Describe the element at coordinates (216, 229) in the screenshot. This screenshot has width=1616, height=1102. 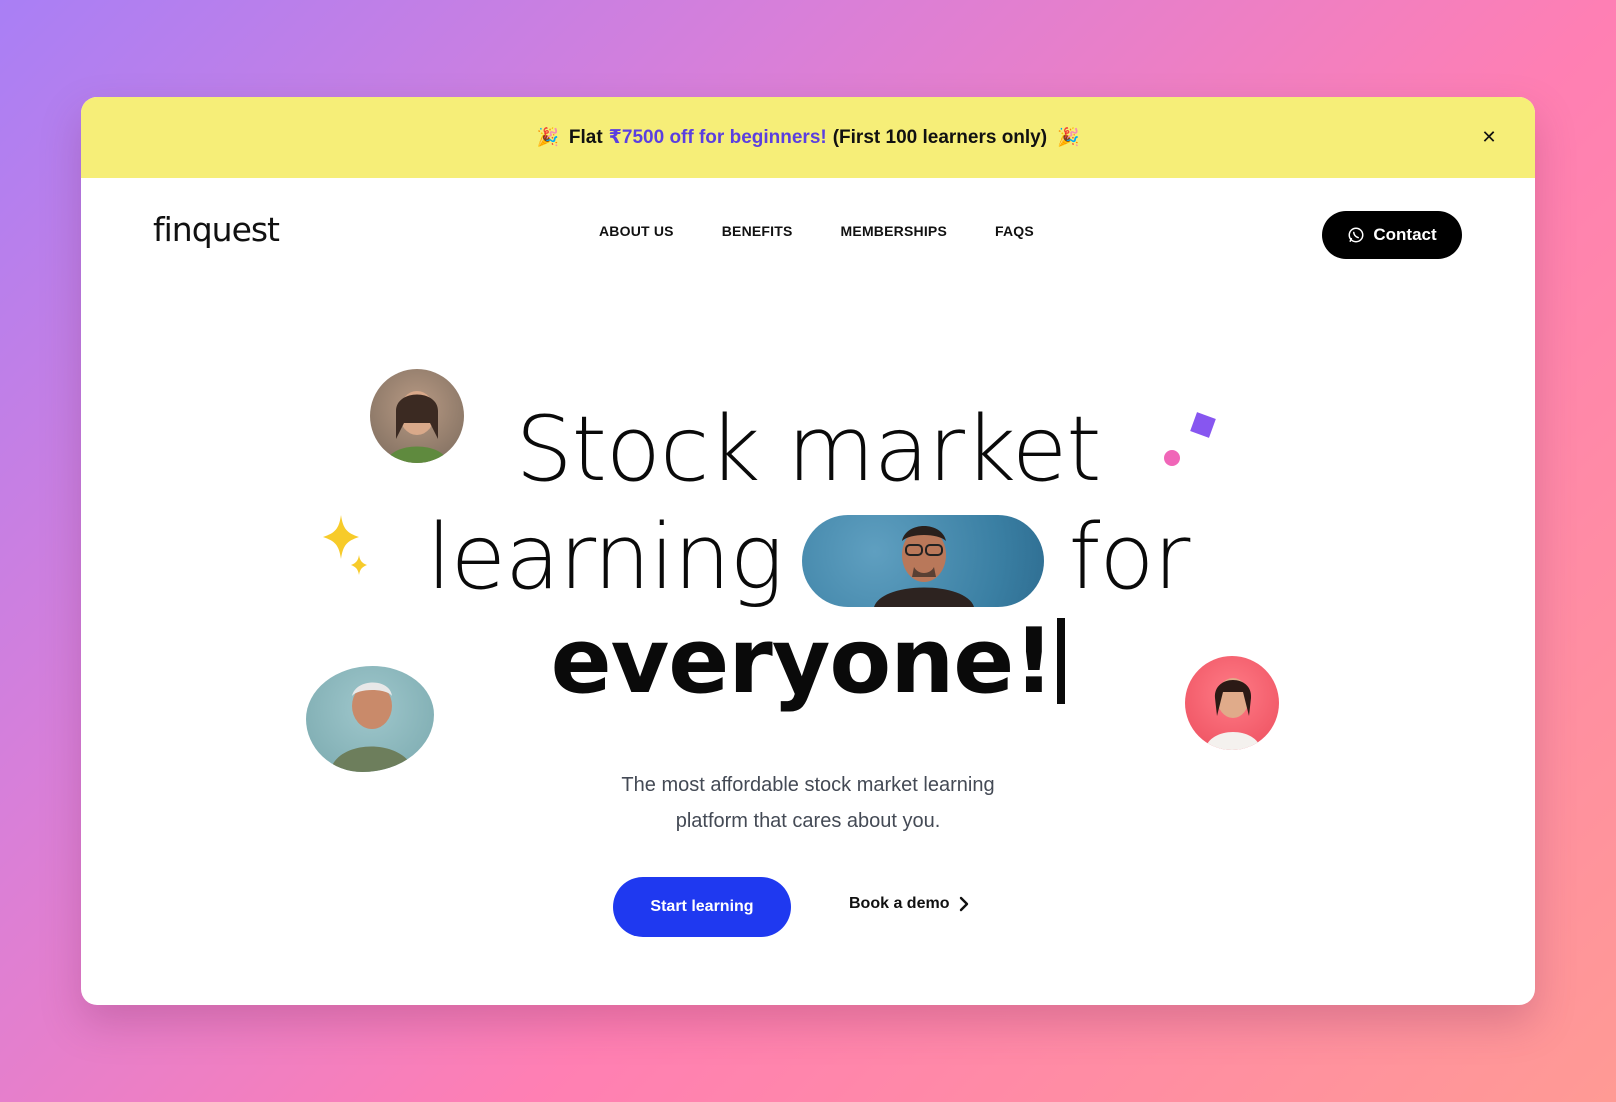
I see `logo: finquest` at that location.